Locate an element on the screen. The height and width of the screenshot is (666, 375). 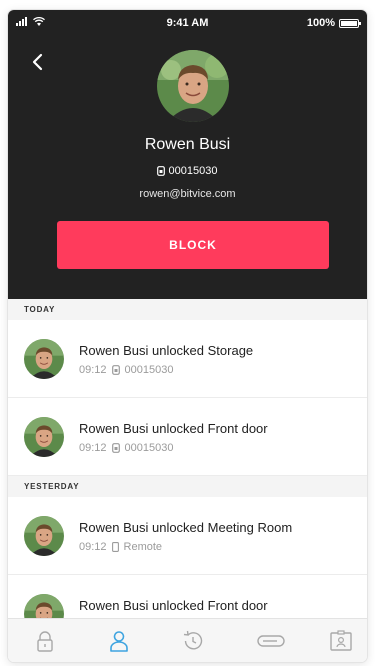
tab-history-icon is located at coordinates (193, 641).